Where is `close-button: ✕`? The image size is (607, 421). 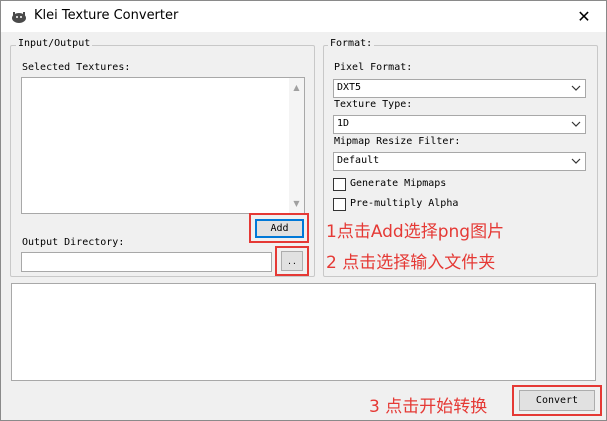 close-button: ✕ is located at coordinates (584, 16).